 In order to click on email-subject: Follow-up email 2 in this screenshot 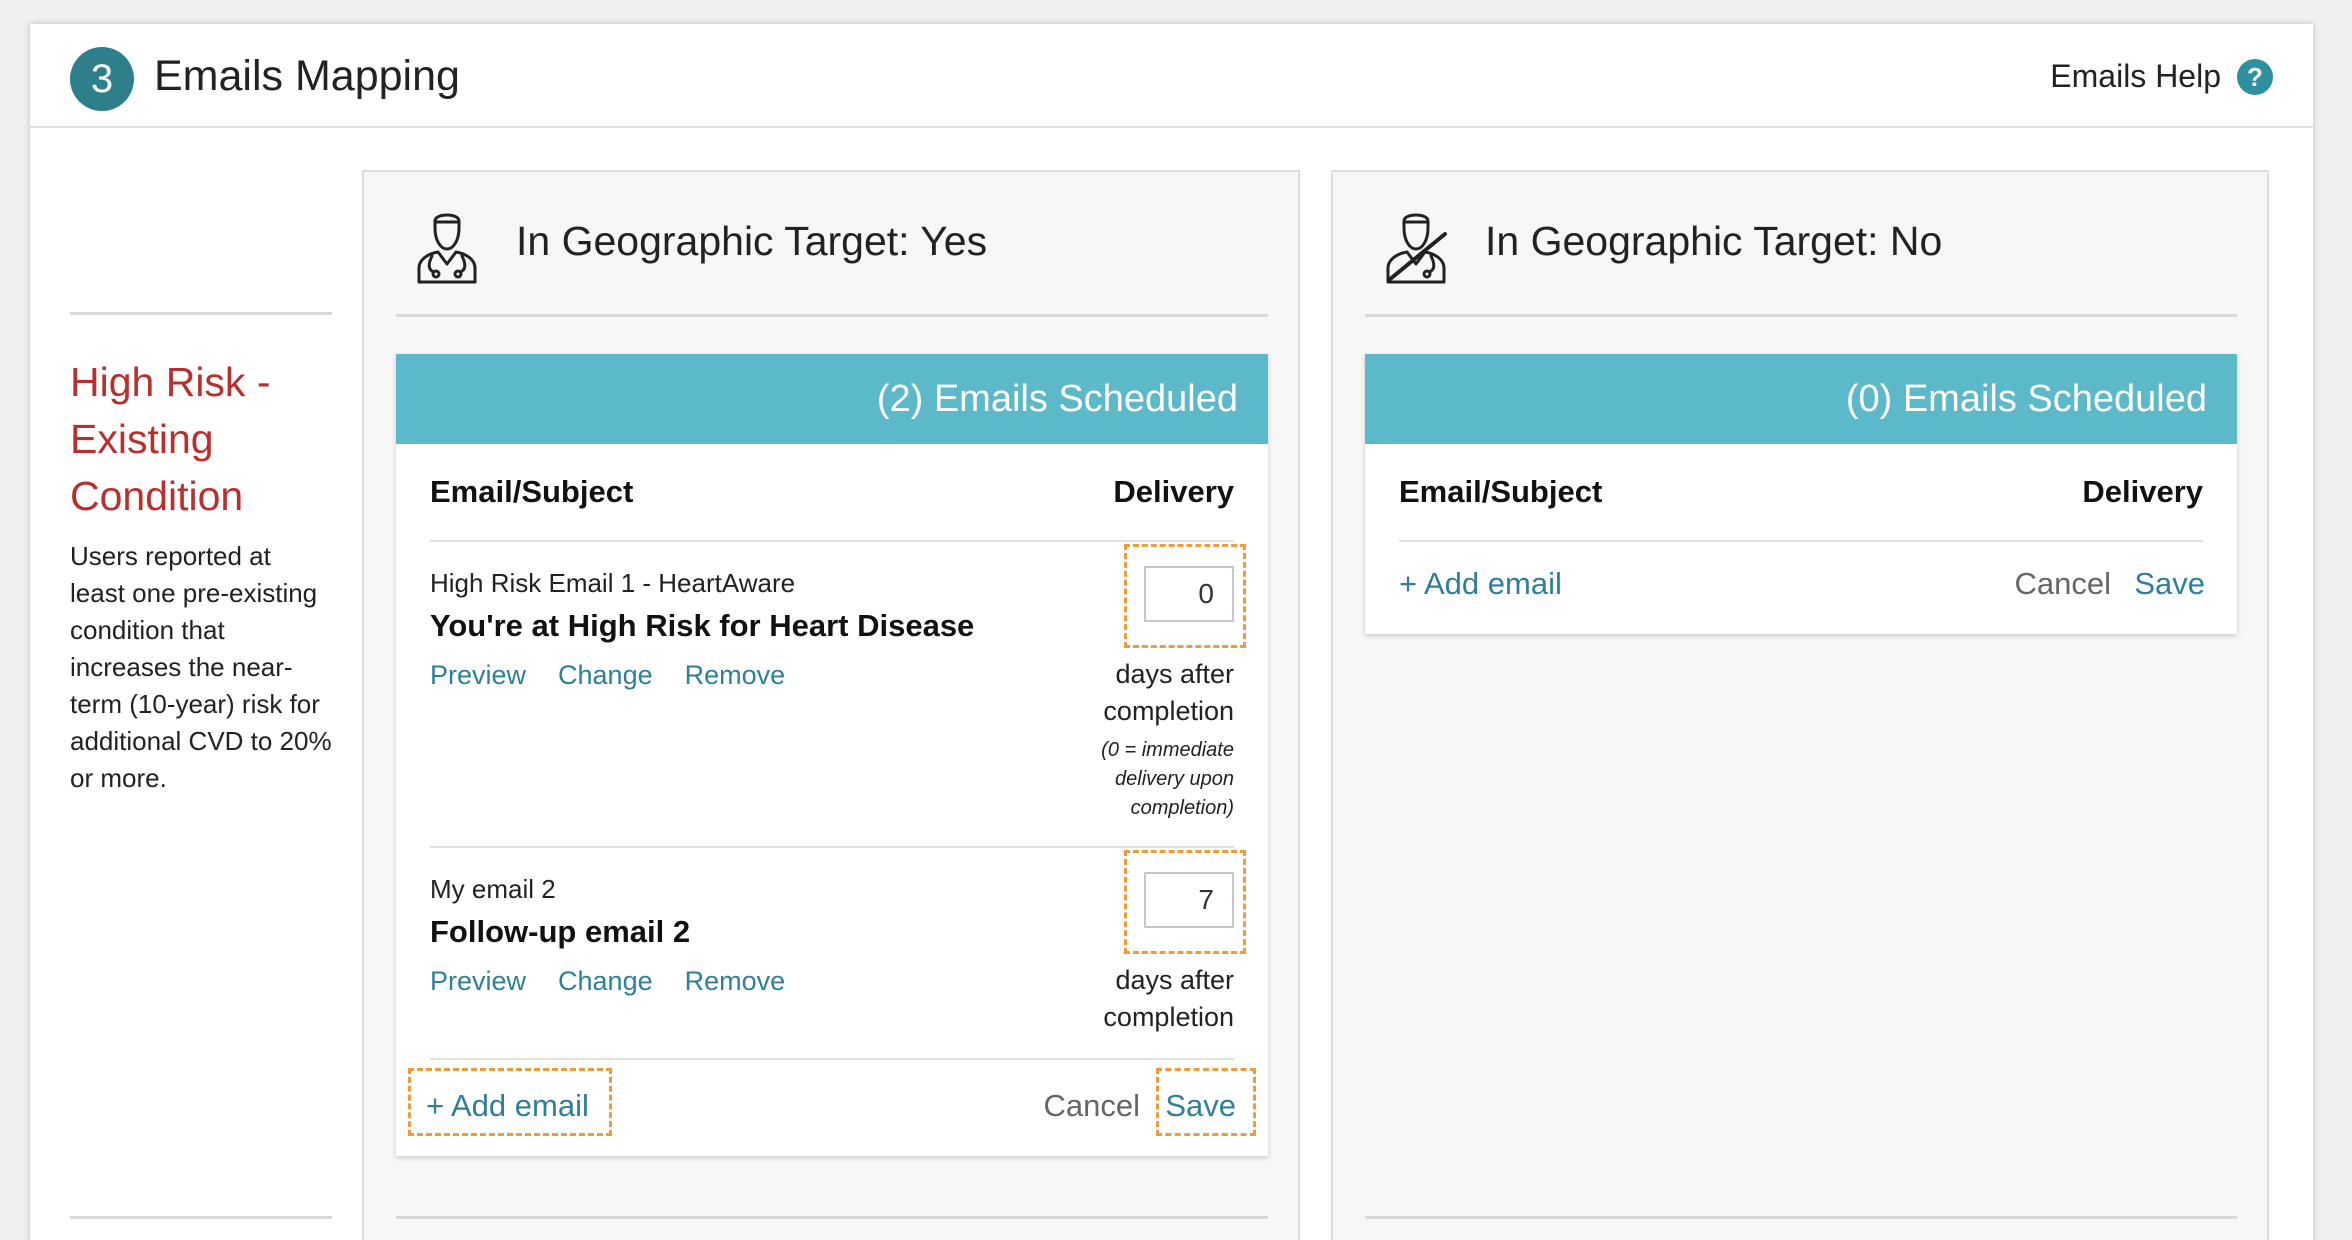, I will do `click(560, 931)`.